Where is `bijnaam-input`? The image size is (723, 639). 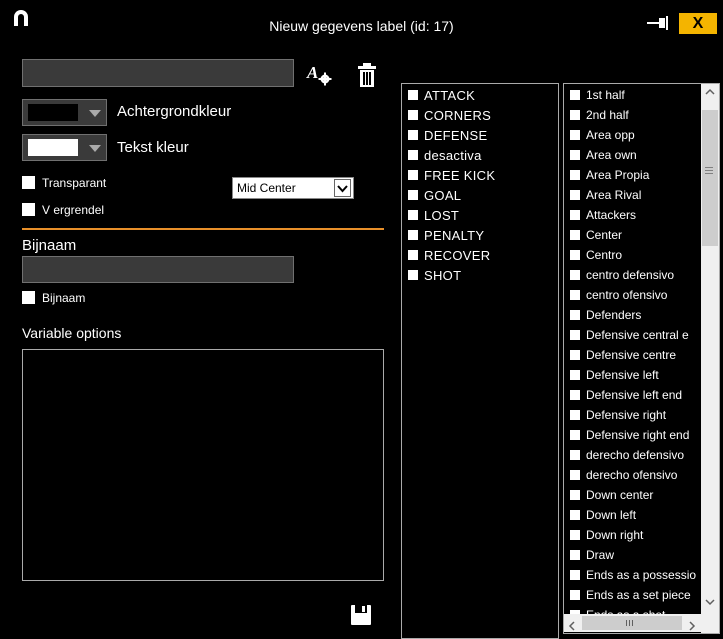 bijnaam-input is located at coordinates (158, 269).